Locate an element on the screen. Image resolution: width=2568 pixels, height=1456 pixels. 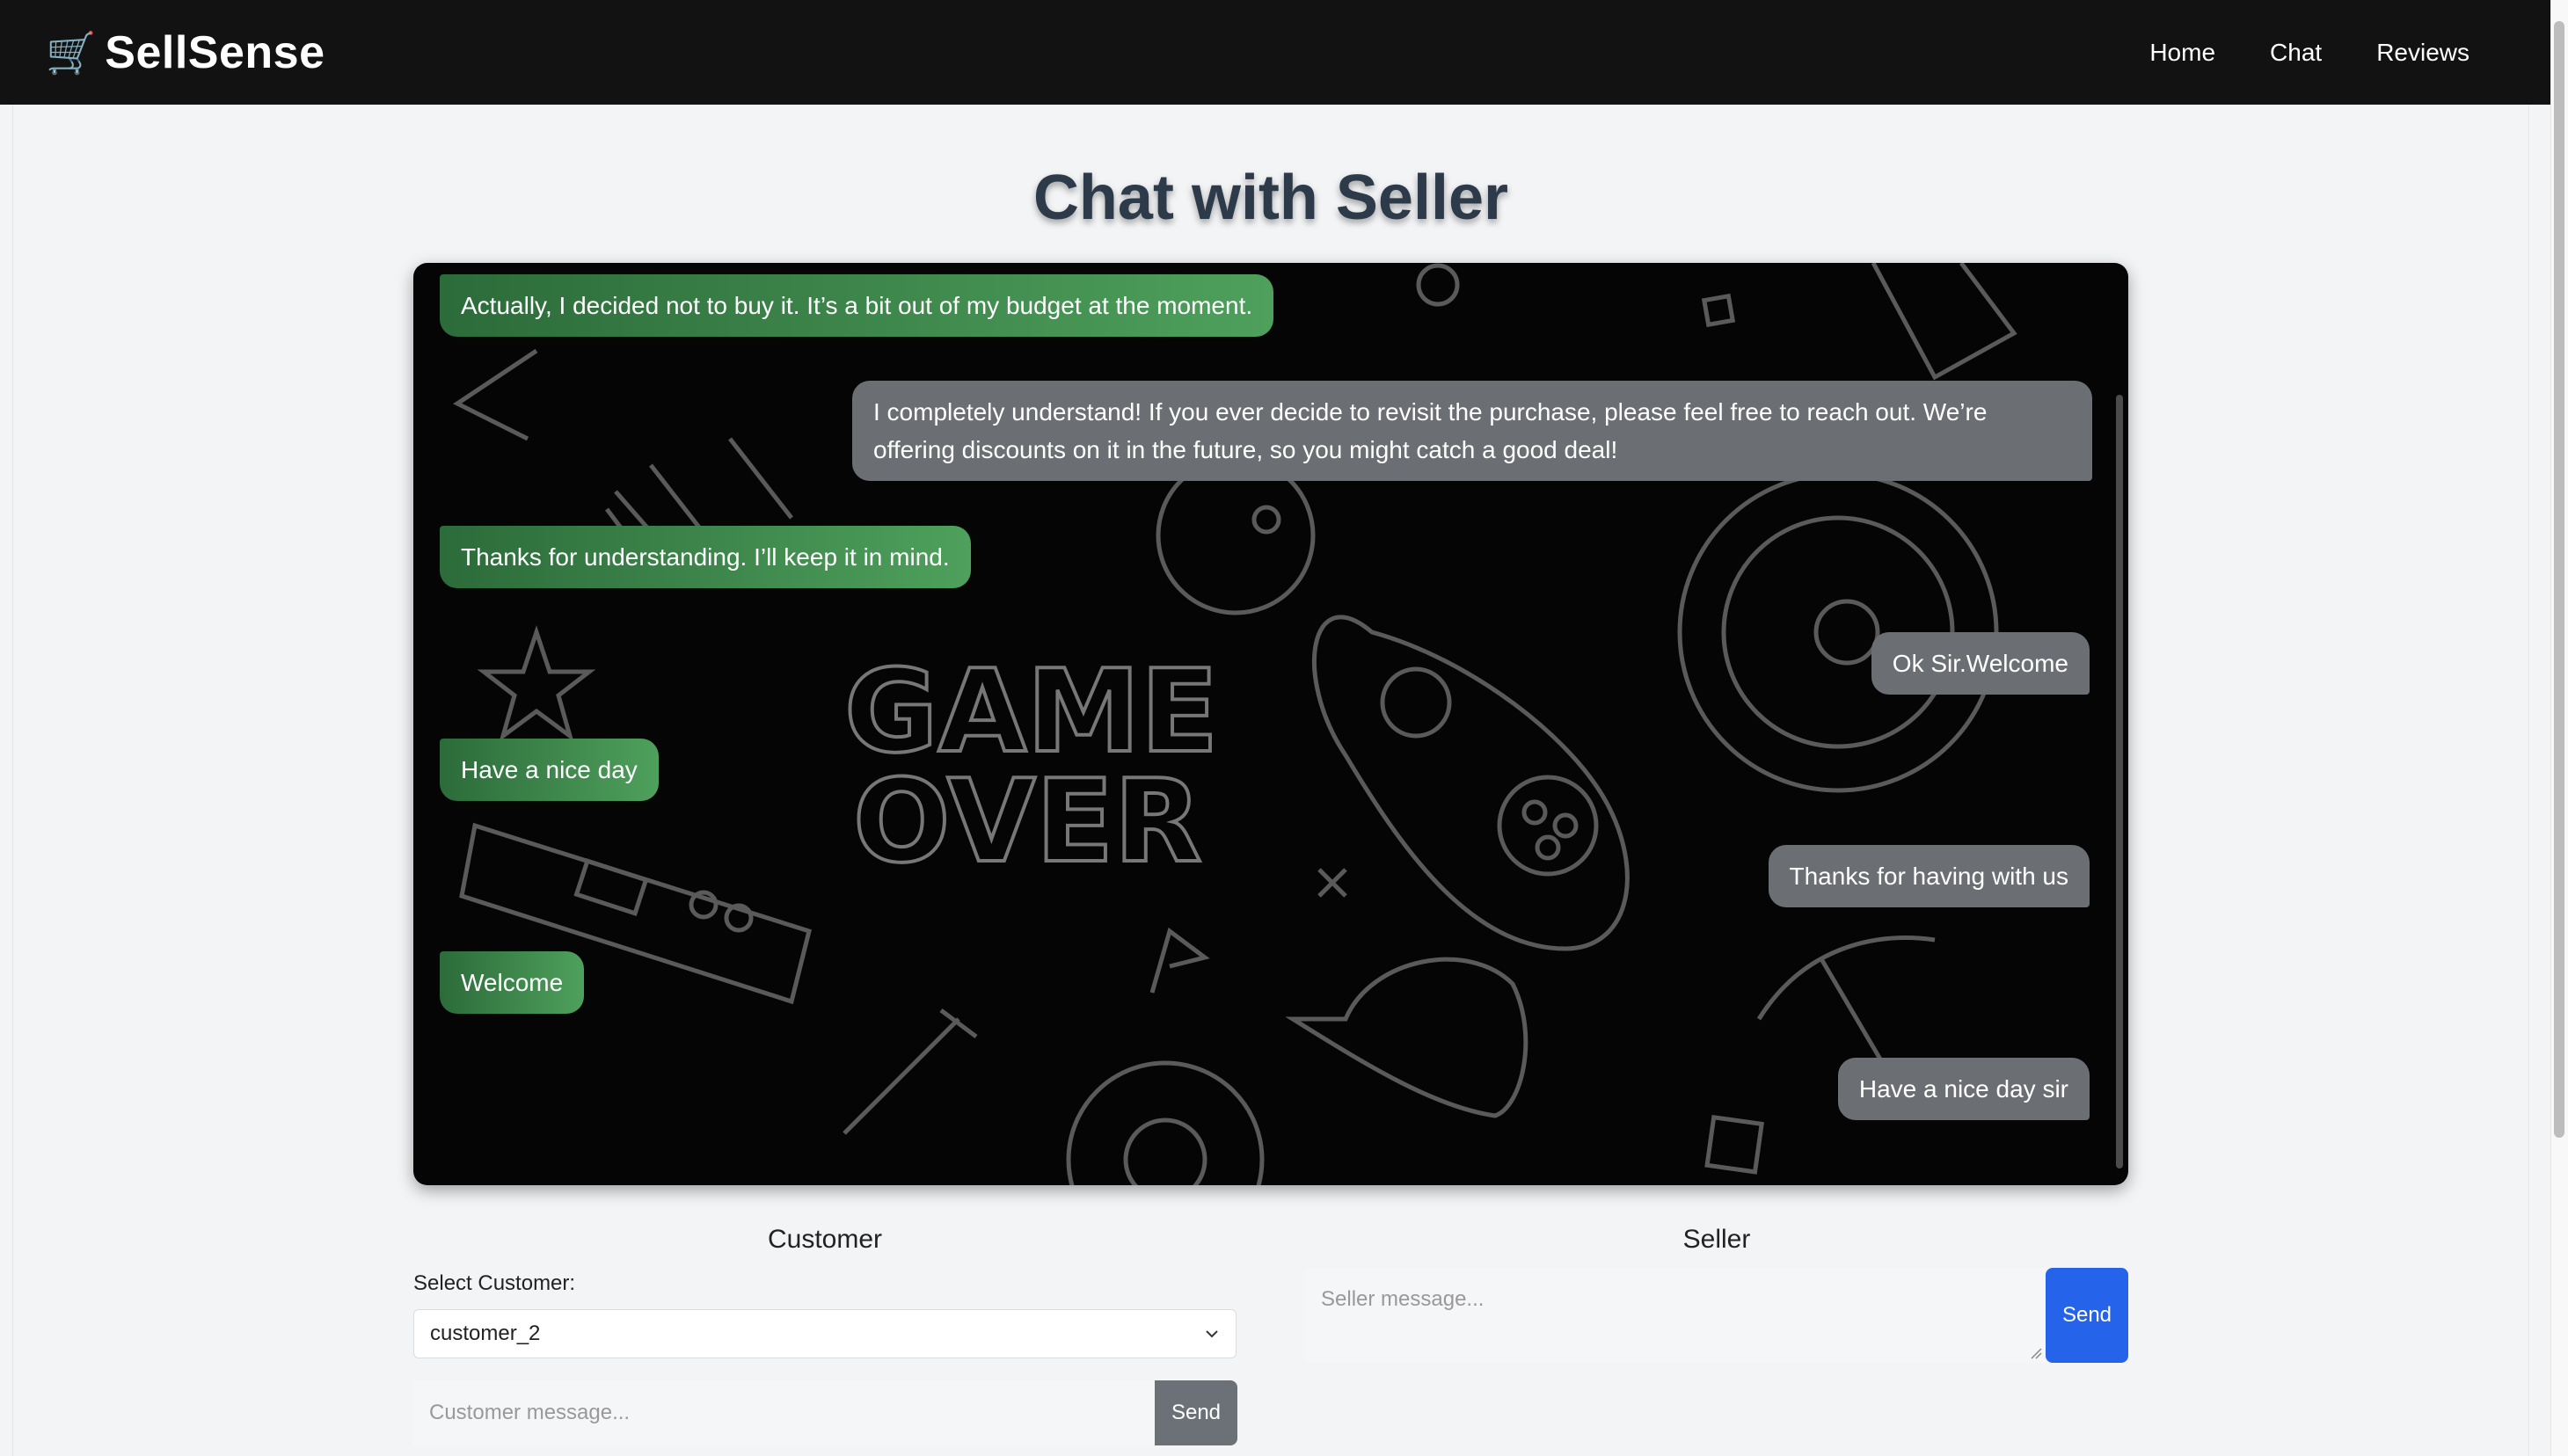
seller-send-button: Send is located at coordinates (2087, 1315).